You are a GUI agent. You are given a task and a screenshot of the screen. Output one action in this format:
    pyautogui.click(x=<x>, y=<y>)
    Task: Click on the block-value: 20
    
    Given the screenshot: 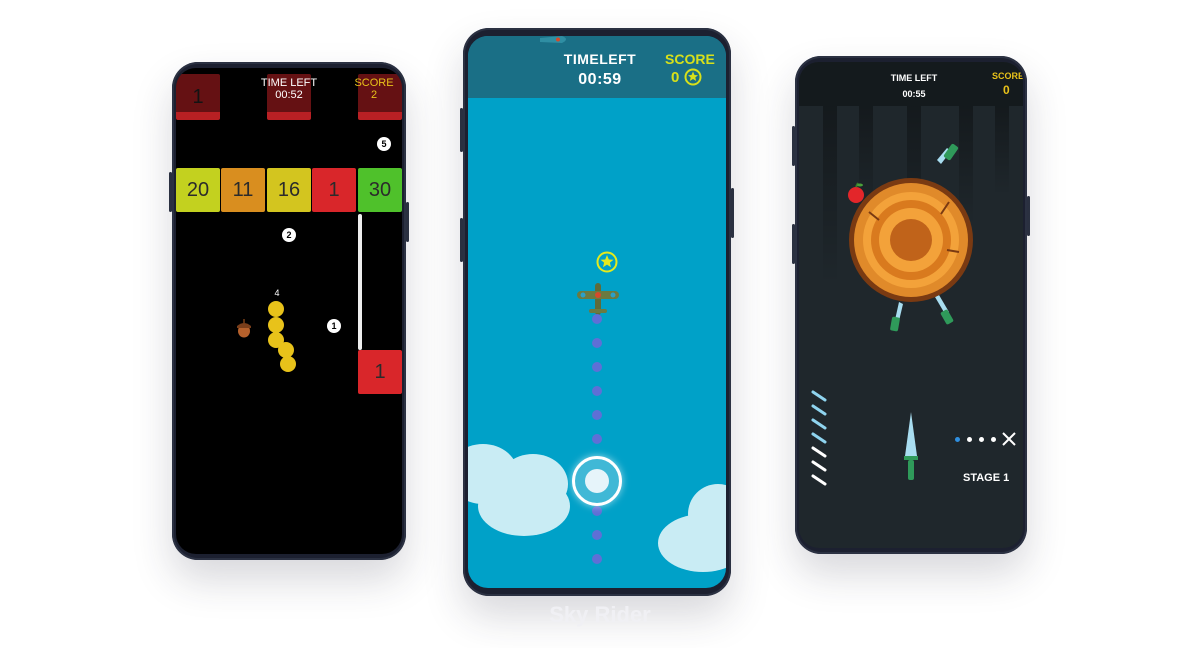 What is the action you would take?
    pyautogui.click(x=198, y=189)
    